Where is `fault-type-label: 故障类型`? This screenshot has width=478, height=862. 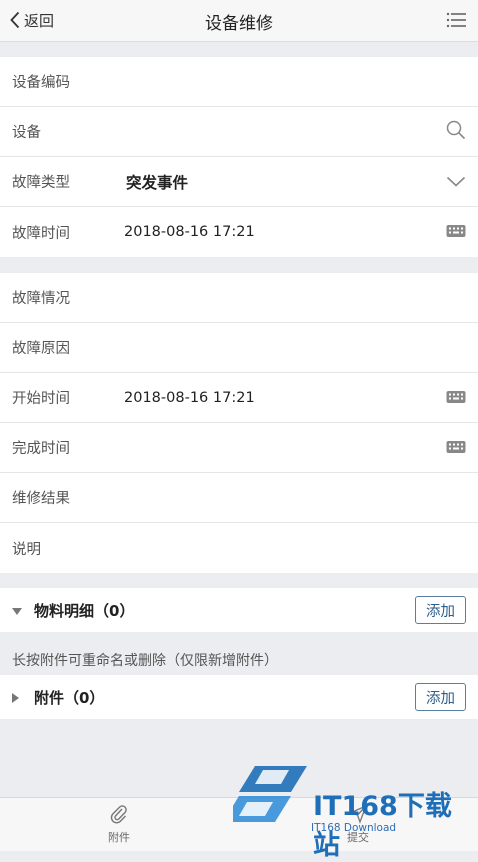
fault-type-label: 故障类型 is located at coordinates (41, 183).